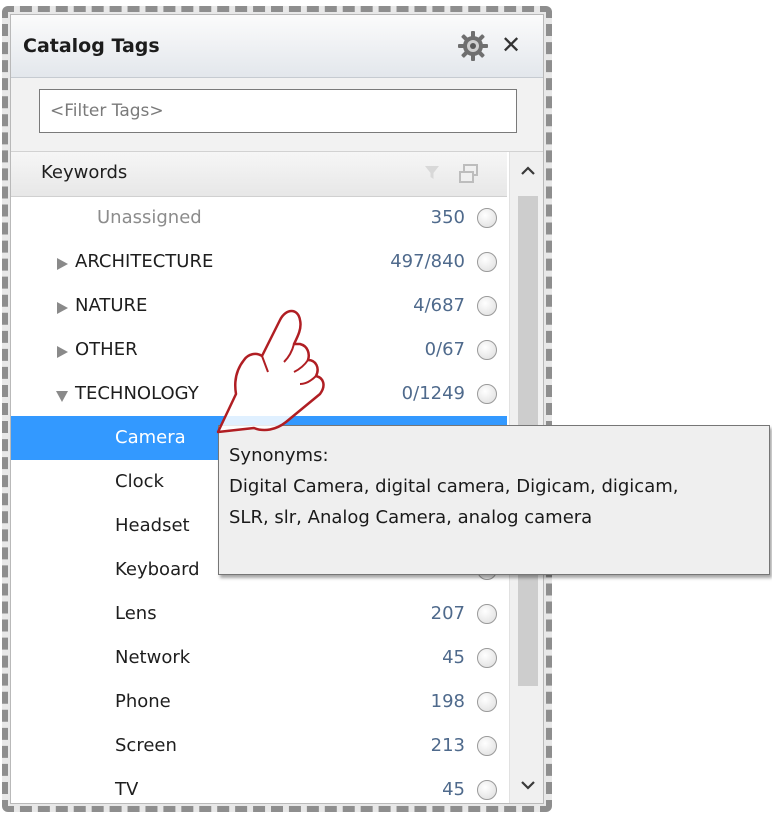 This screenshot has height=816, width=772. What do you see at coordinates (149, 217) in the screenshot?
I see `keyword-label: Unassigned` at bounding box center [149, 217].